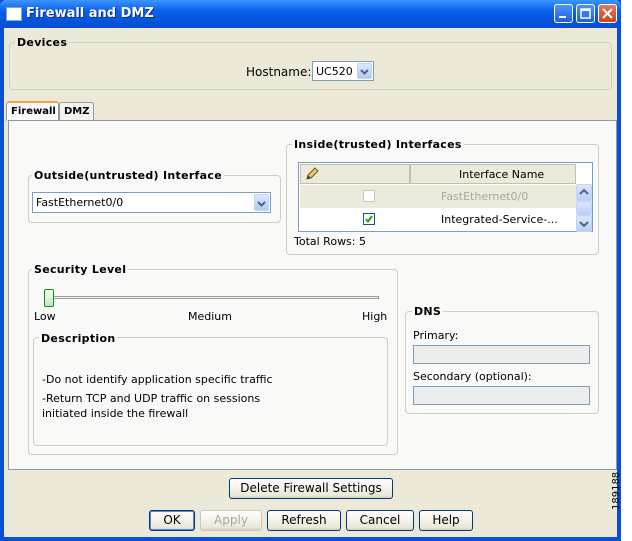 This screenshot has width=632, height=541. Describe the element at coordinates (501, 395) in the screenshot. I see `dns-secondary-input` at that location.